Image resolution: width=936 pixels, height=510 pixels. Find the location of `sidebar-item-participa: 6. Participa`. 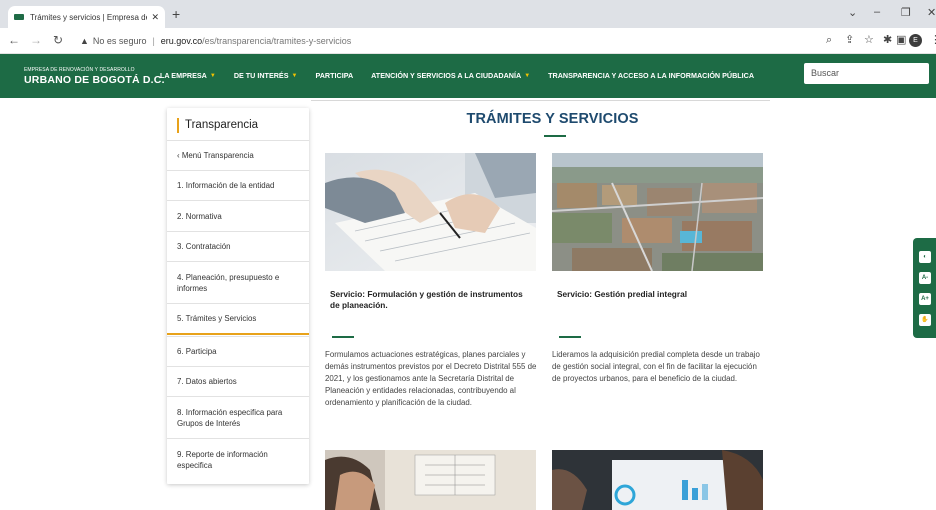

sidebar-item-participa: 6. Participa is located at coordinates (238, 351).